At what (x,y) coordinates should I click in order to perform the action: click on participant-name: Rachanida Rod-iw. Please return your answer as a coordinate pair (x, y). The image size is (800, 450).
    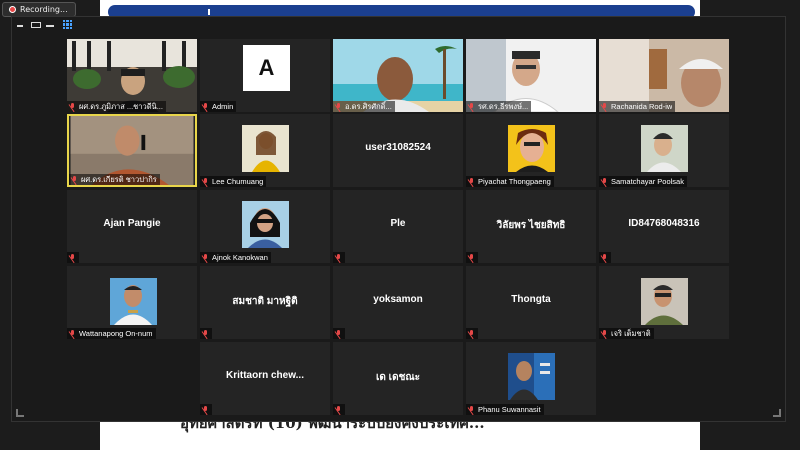
    Looking at the image, I should click on (642, 106).